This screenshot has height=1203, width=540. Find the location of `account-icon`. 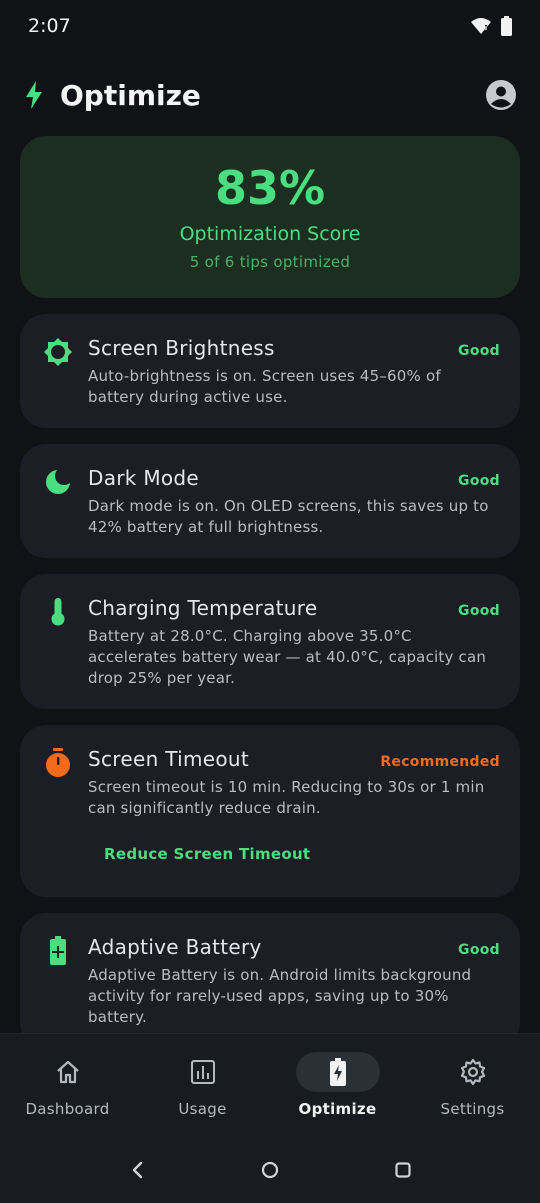

account-icon is located at coordinates (501, 95).